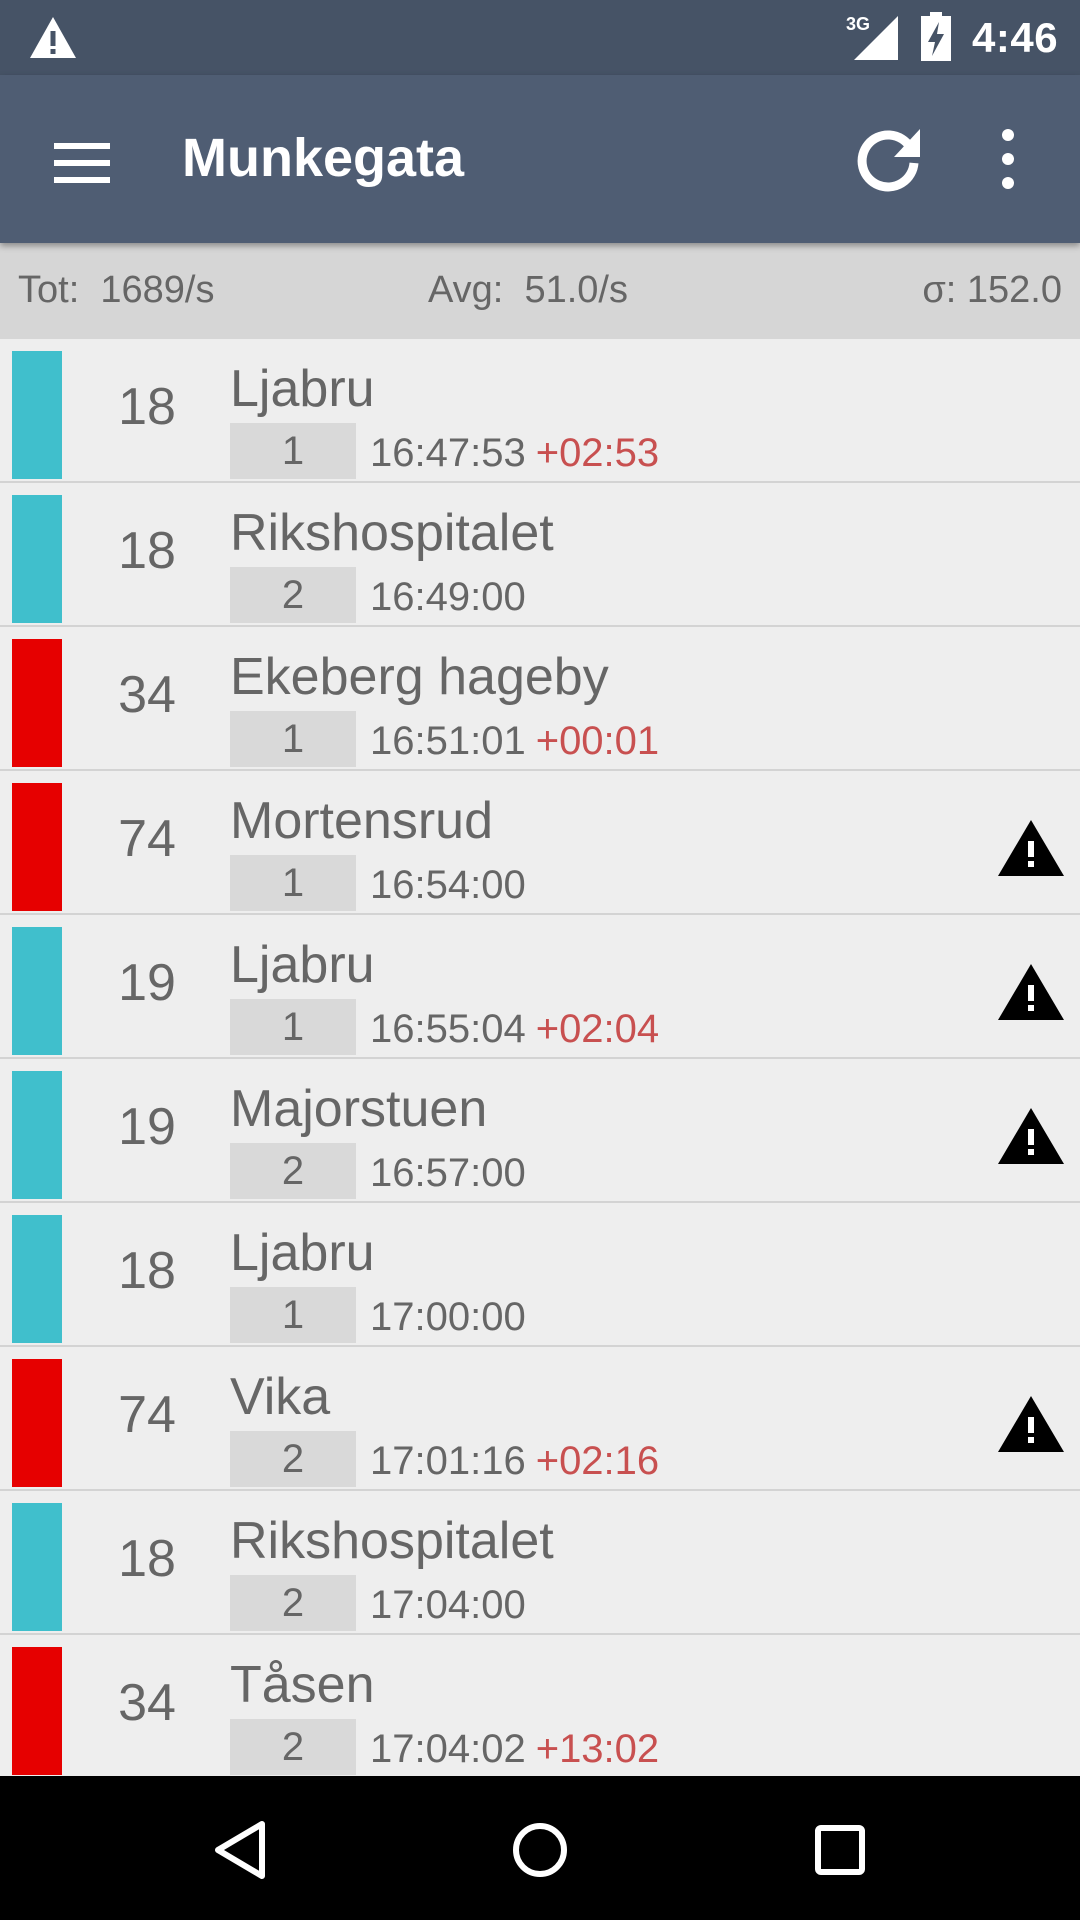 This screenshot has height=1920, width=1080. Describe the element at coordinates (359, 1109) in the screenshot. I see `destination: Majorstuen` at that location.